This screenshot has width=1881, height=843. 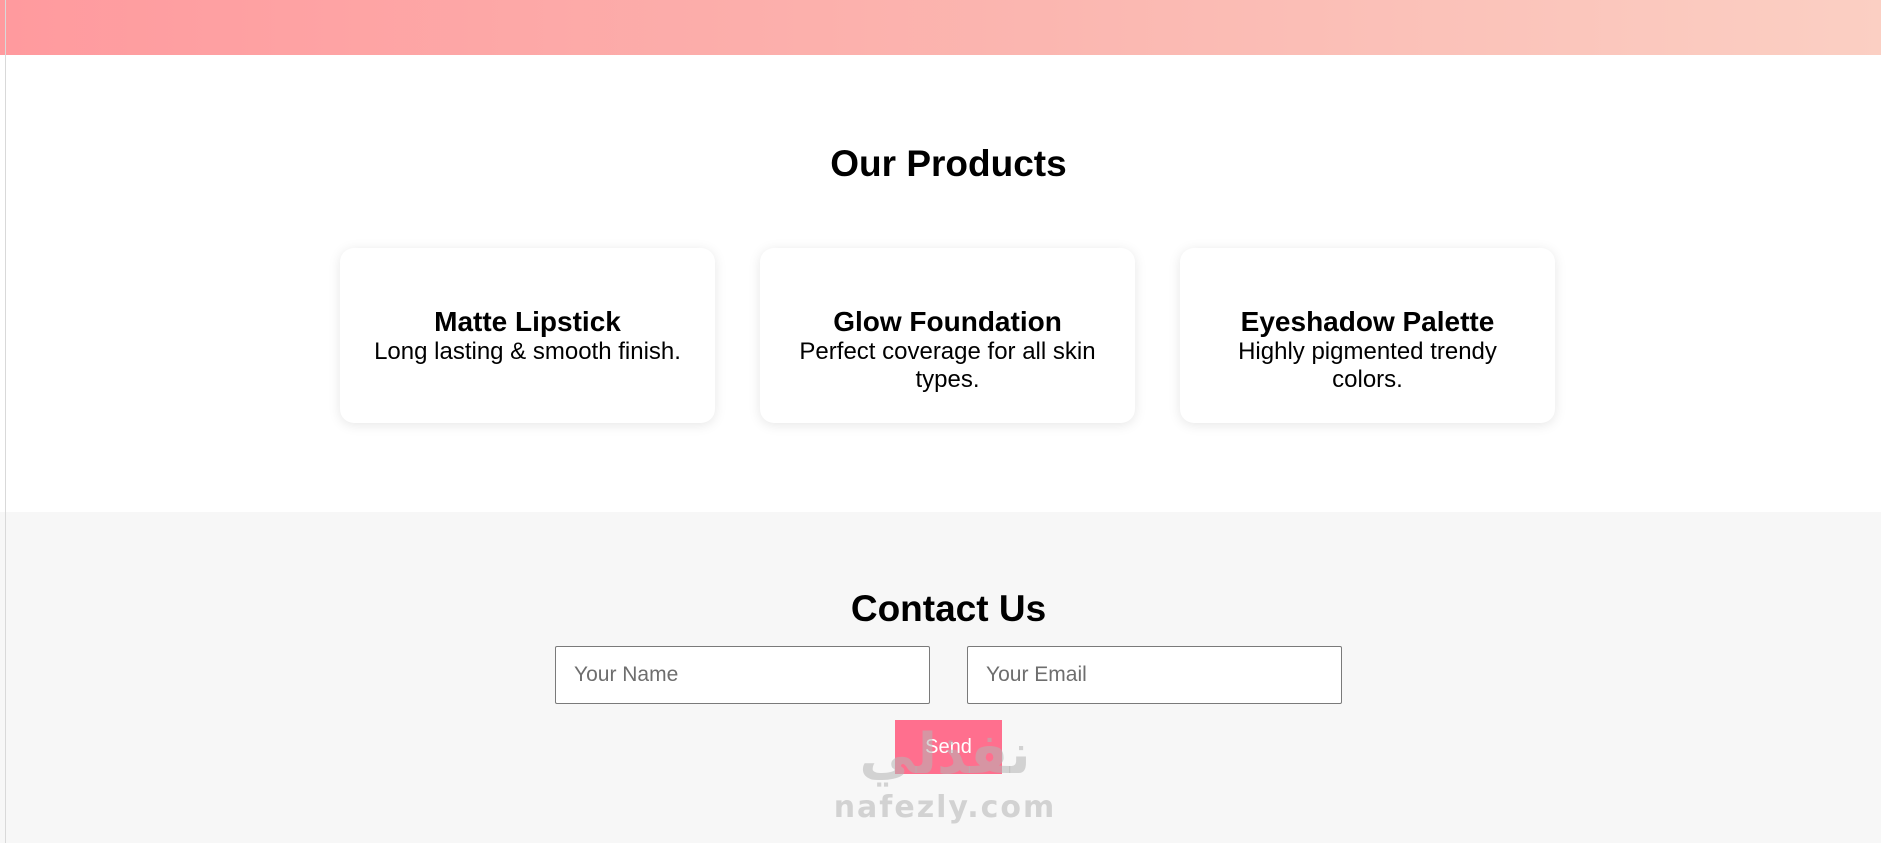 I want to click on product-description: Highly pigmented trendy colors., so click(x=1367, y=365).